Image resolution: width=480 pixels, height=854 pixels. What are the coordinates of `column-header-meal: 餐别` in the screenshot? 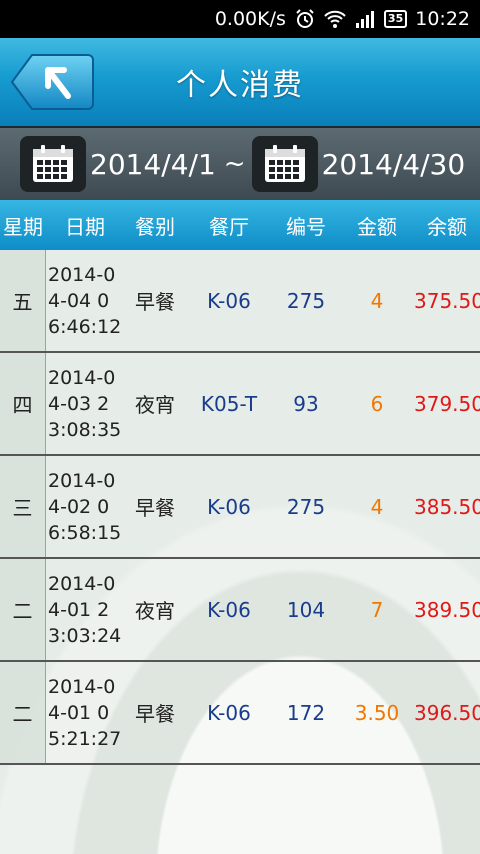 It's located at (155, 226).